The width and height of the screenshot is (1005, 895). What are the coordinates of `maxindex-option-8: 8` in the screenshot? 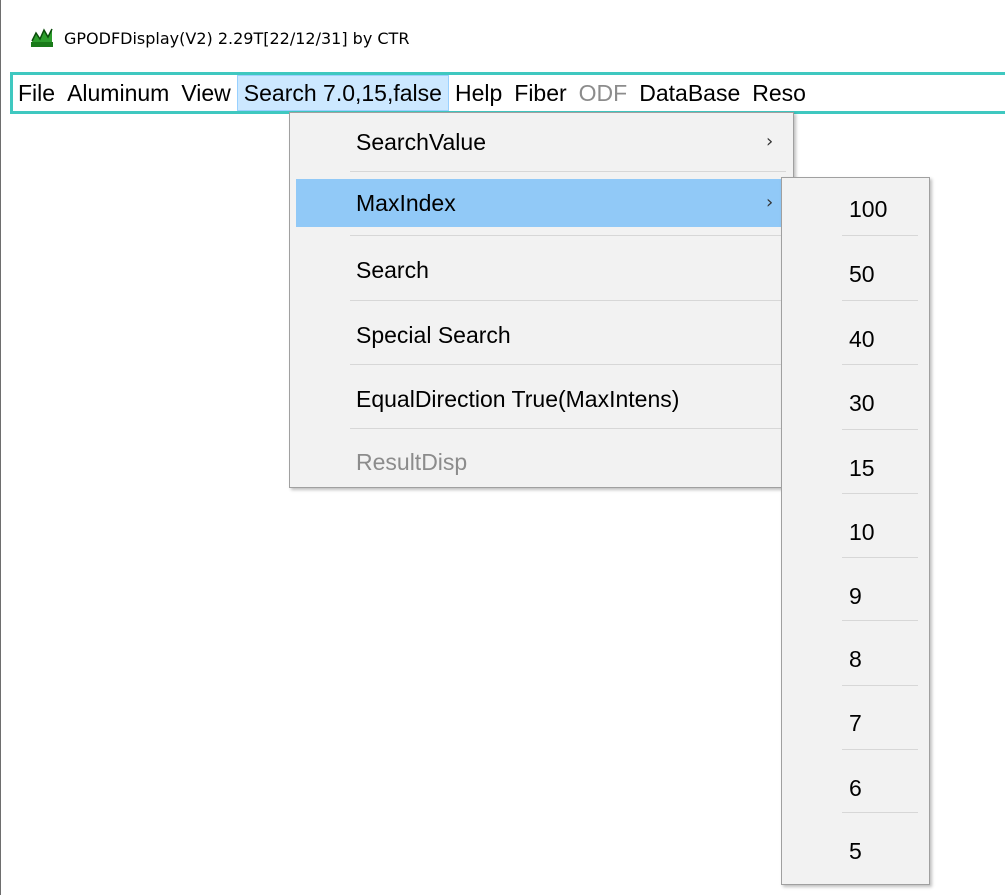 It's located at (856, 660).